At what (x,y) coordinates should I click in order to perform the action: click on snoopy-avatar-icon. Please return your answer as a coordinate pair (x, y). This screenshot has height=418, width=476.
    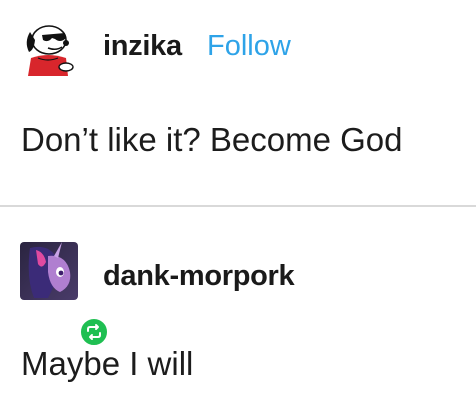
    Looking at the image, I should click on (50, 50).